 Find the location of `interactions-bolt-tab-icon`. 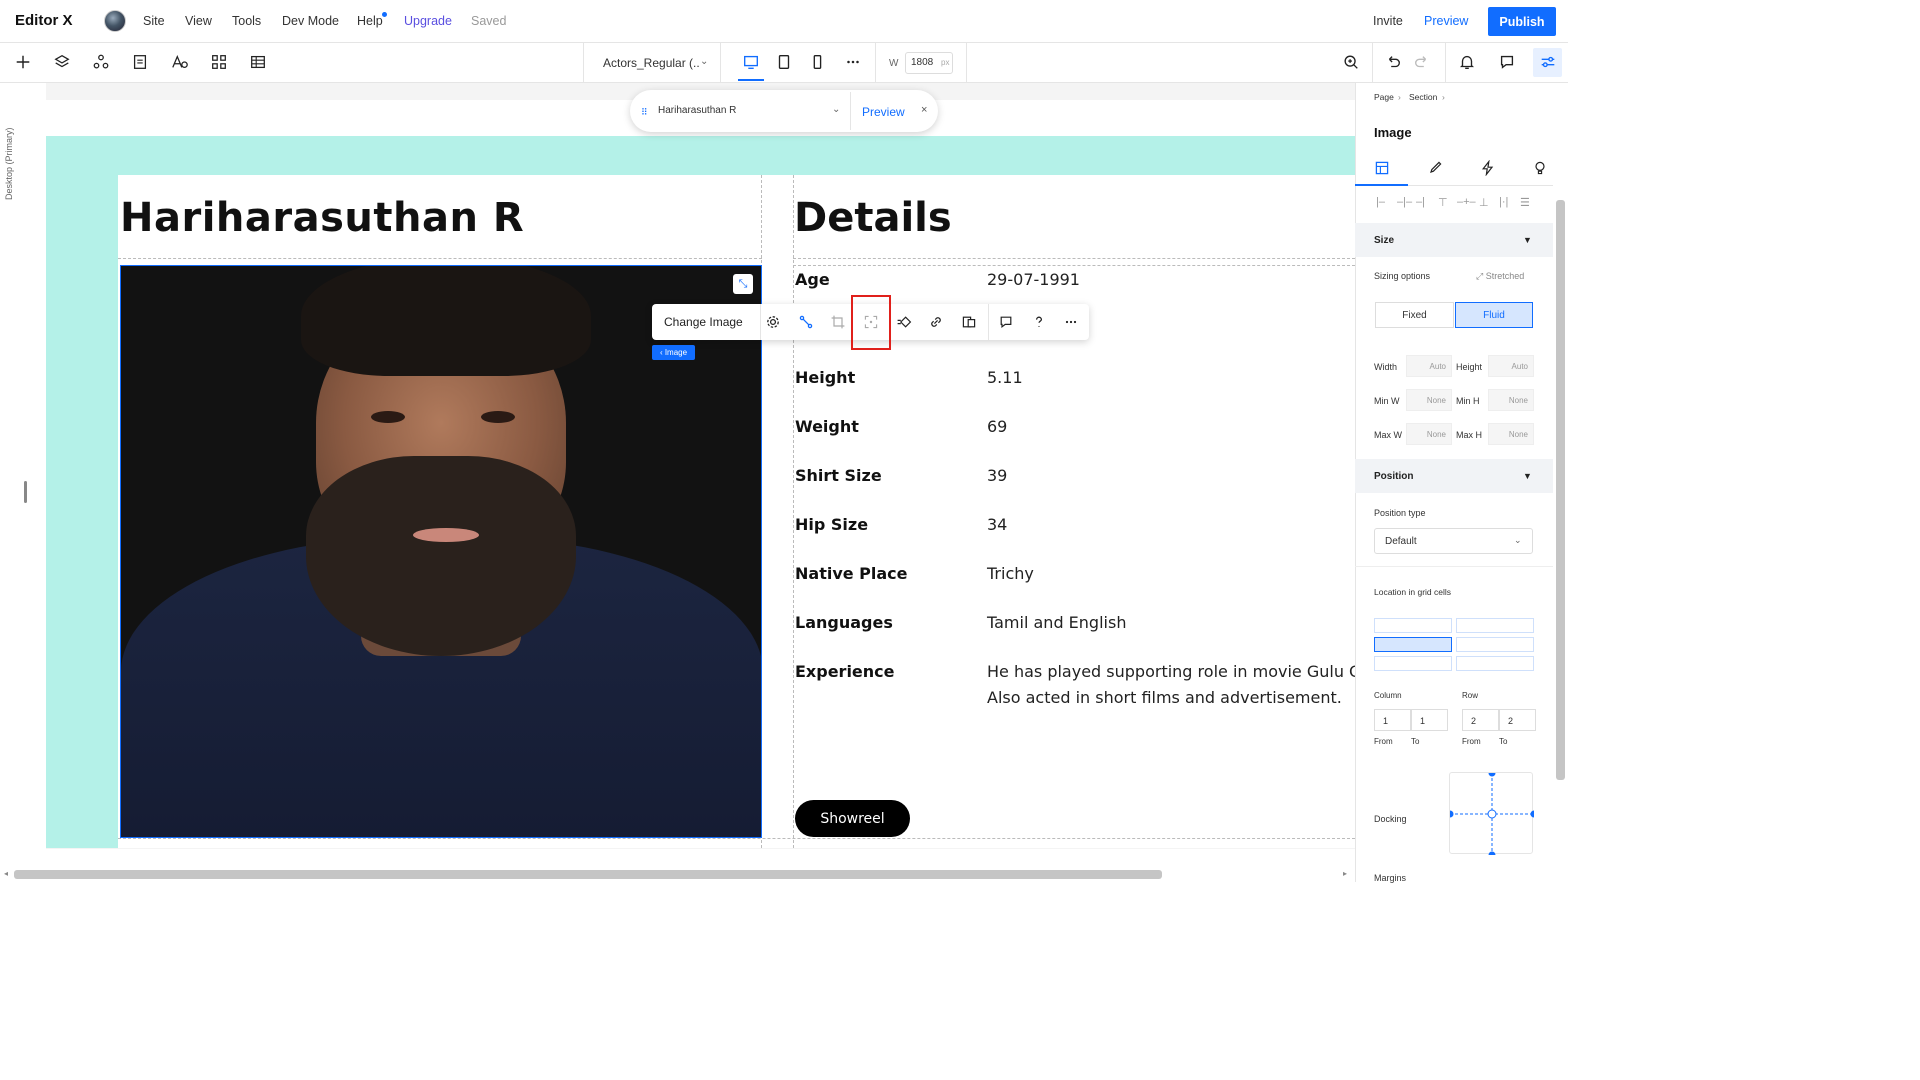

interactions-bolt-tab-icon is located at coordinates (1488, 168).